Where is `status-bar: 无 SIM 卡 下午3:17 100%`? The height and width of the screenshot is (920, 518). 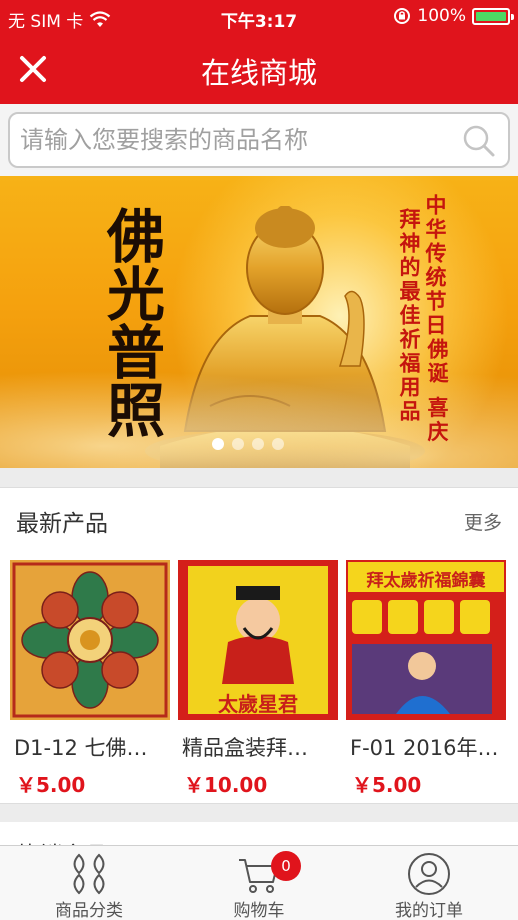
status-bar: 无 SIM 卡 下午3:17 100% is located at coordinates (259, 17).